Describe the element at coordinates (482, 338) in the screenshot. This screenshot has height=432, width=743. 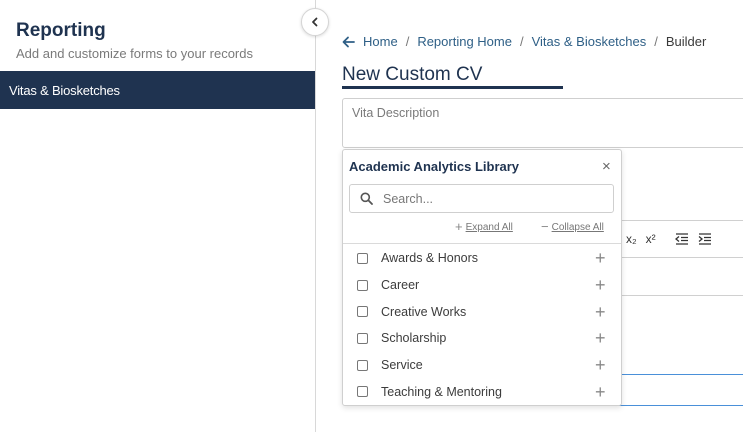
I see `library-item-scholarship: Scholarship +` at that location.